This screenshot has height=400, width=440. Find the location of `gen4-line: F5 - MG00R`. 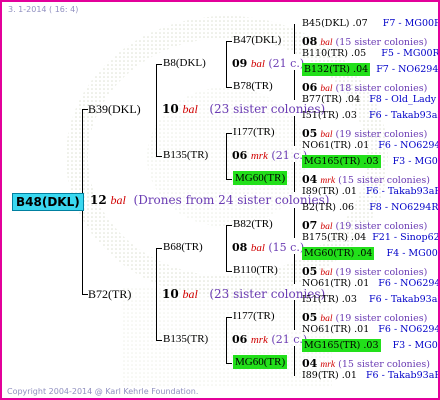

gen4-line: F5 - MG00R is located at coordinates (410, 53).